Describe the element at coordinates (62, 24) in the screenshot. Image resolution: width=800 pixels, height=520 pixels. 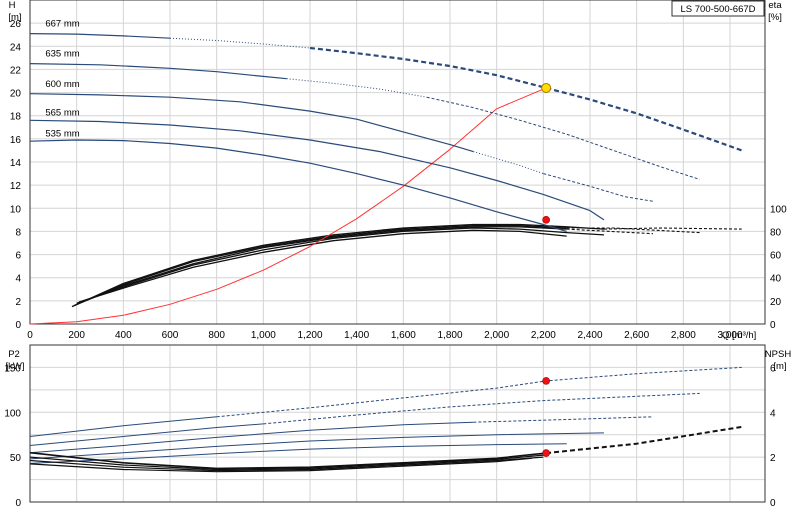
I see `impeller-diameter-label: 667 mm` at that location.